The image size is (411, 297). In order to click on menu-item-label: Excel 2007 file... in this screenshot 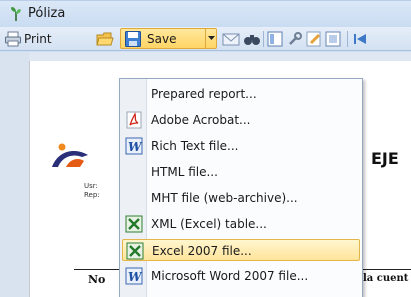, I will do `click(202, 251)`.